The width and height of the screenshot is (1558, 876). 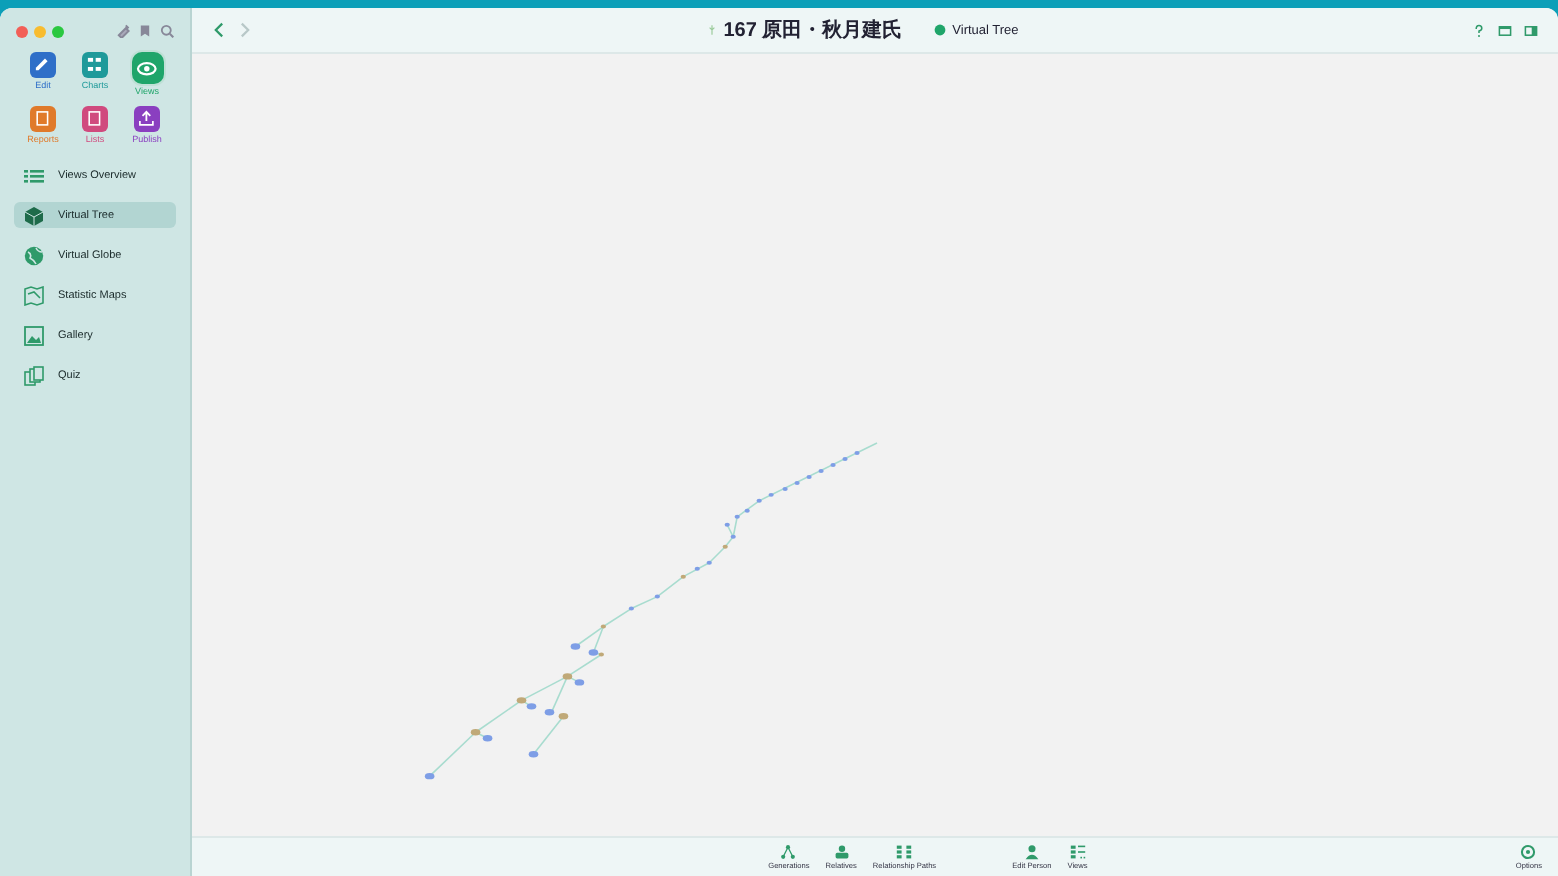 I want to click on map-icon, so click(x=34, y=295).